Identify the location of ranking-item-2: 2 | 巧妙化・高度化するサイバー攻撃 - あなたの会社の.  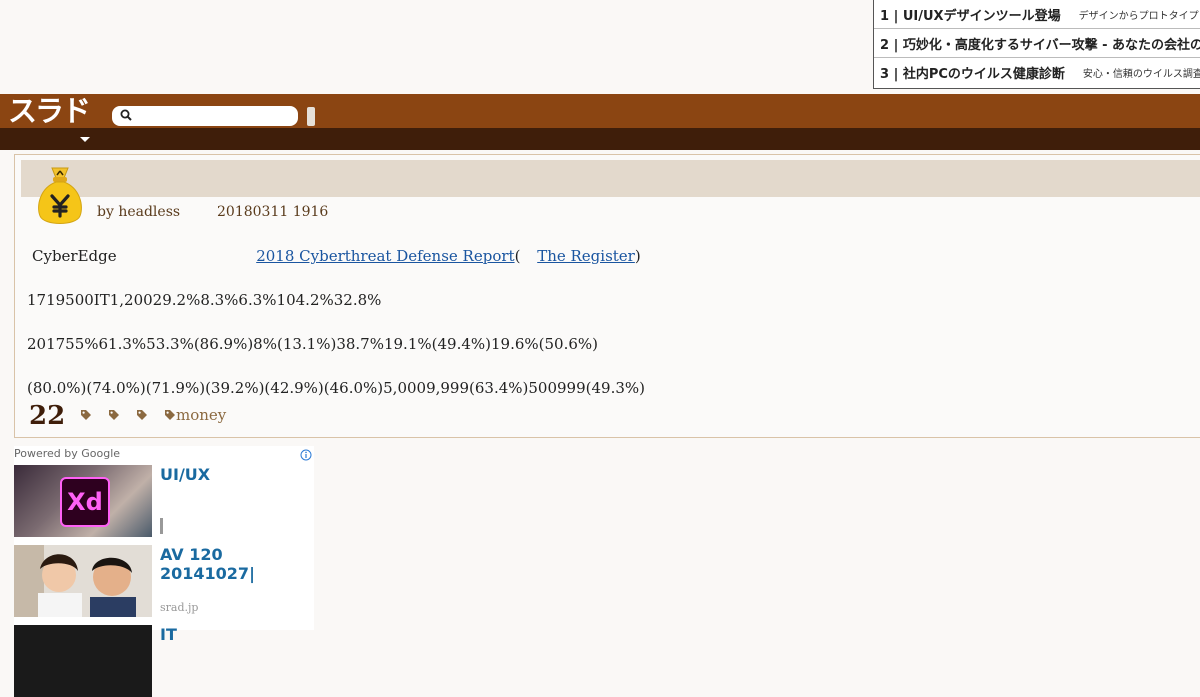
(1037, 43).